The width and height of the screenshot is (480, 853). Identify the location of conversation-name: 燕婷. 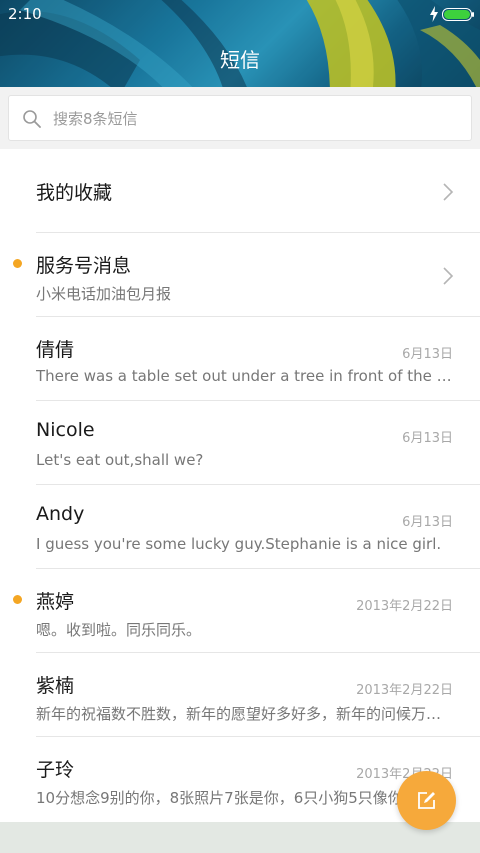
(55, 602).